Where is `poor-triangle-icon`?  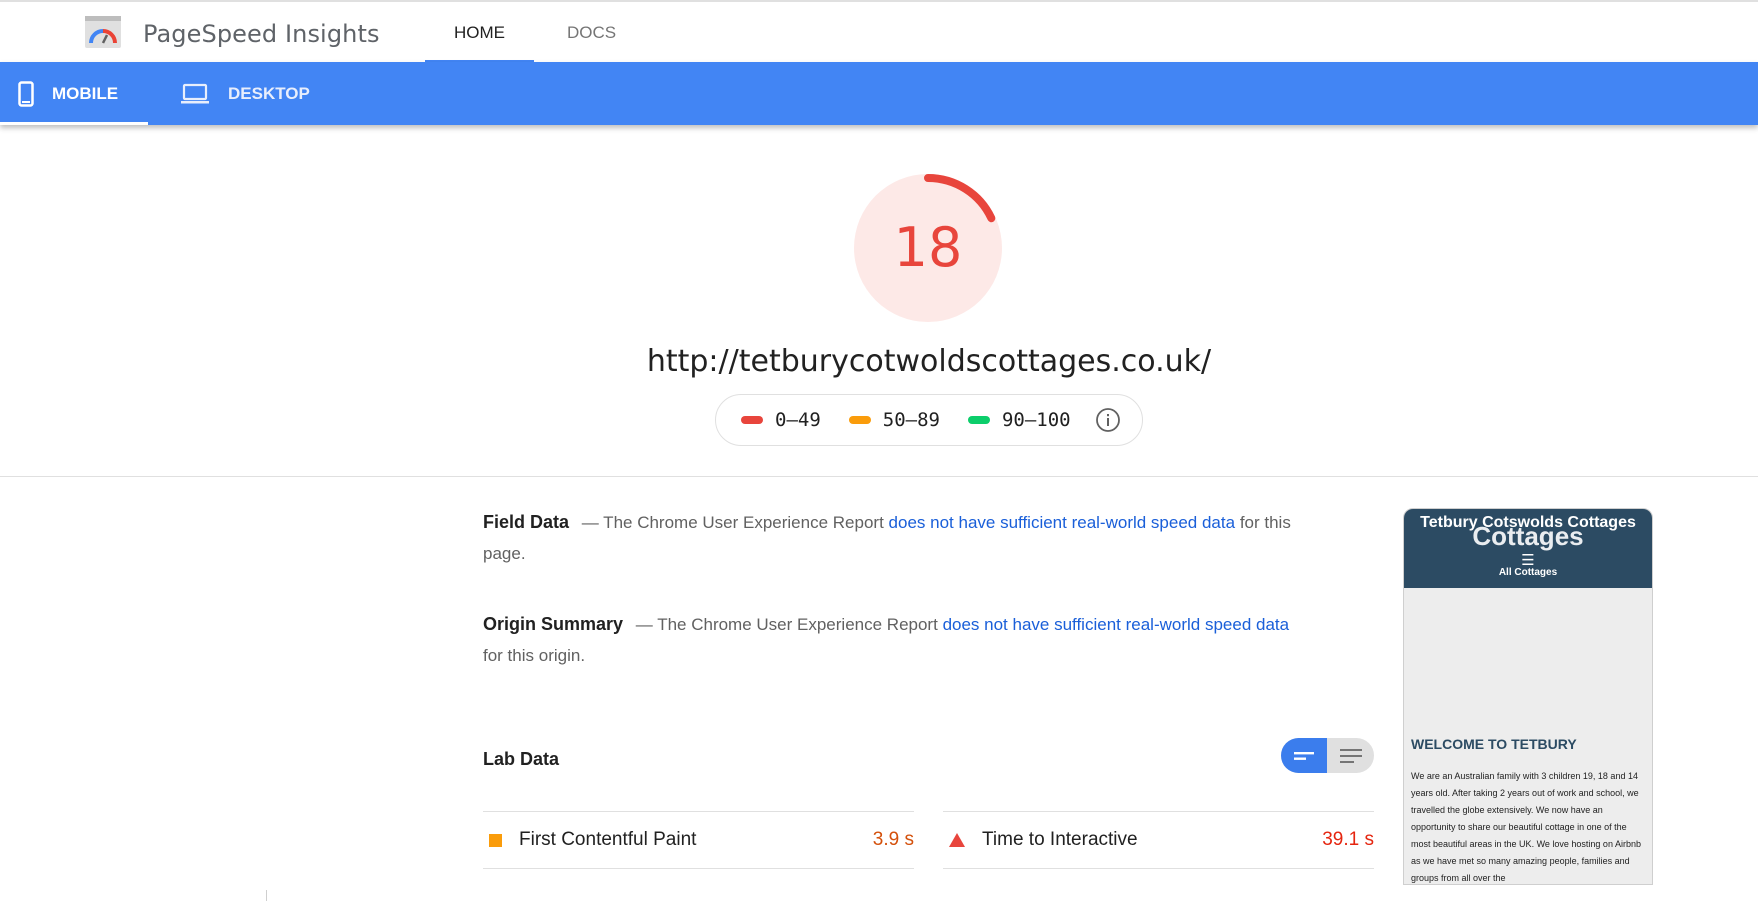
poor-triangle-icon is located at coordinates (957, 840).